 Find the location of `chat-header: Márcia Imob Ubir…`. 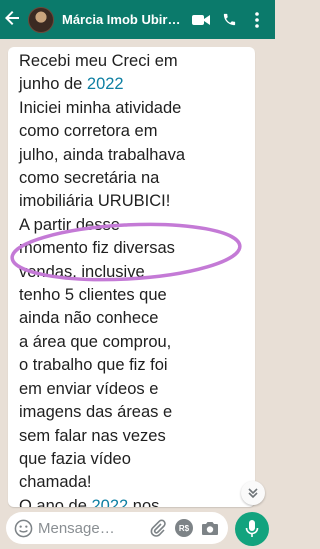

chat-header: Márcia Imob Ubir… is located at coordinates (137, 19).